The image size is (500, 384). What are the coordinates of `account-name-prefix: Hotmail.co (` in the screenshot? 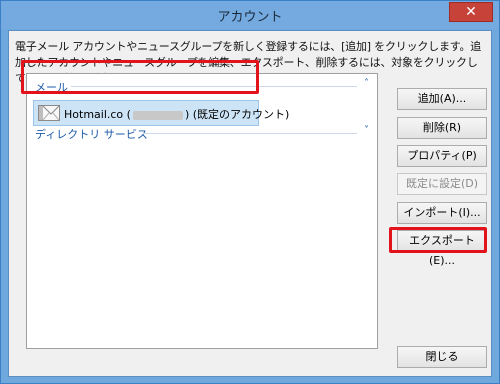 It's located at (97, 114).